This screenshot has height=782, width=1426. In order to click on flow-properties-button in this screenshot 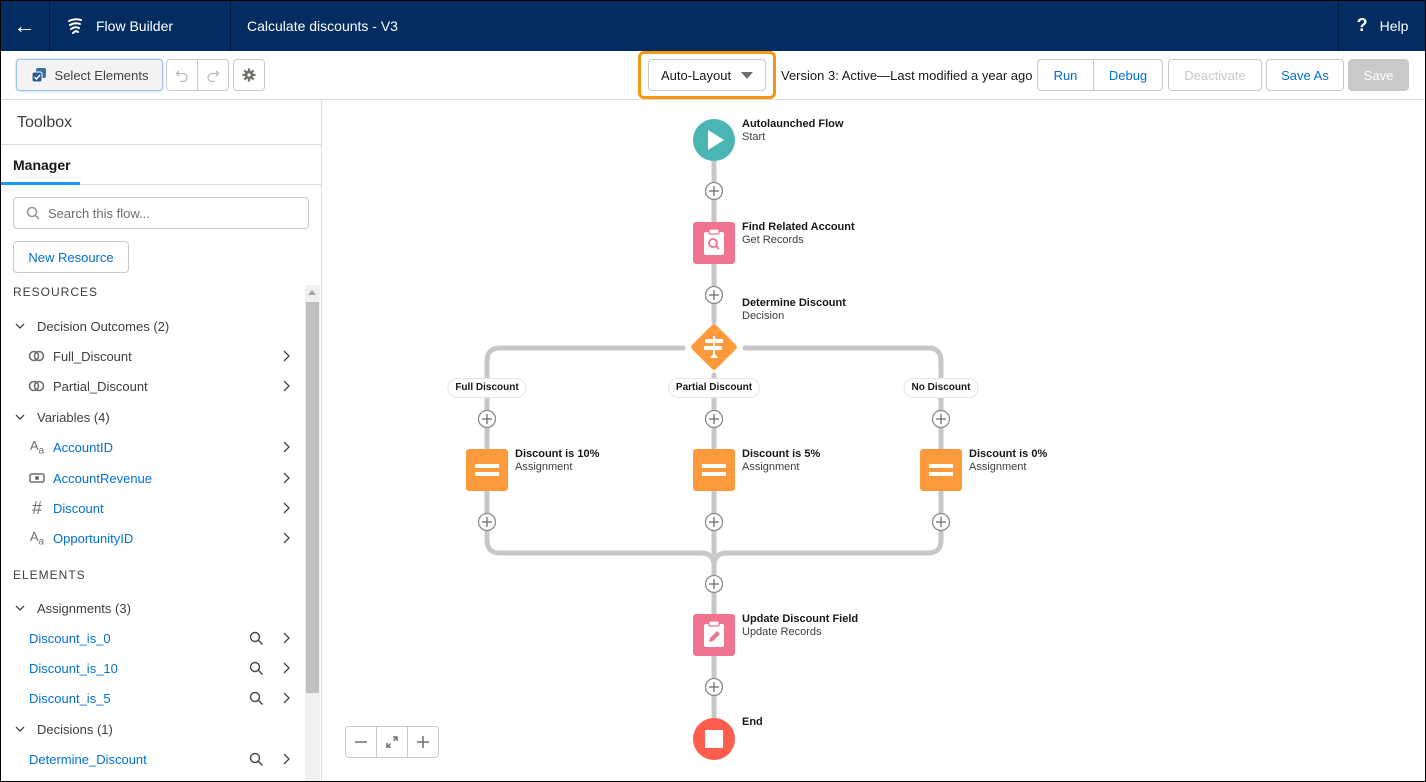, I will do `click(249, 75)`.